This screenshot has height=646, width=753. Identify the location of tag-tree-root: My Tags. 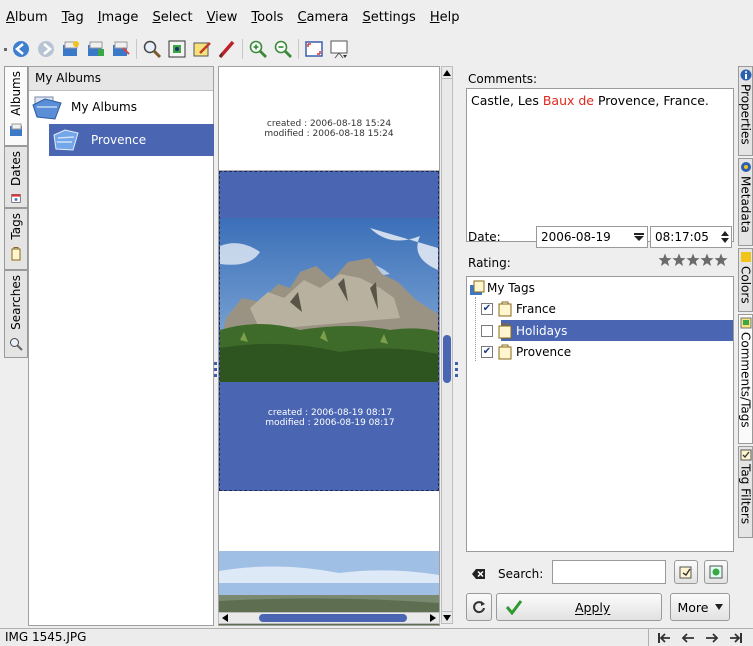
(502, 288).